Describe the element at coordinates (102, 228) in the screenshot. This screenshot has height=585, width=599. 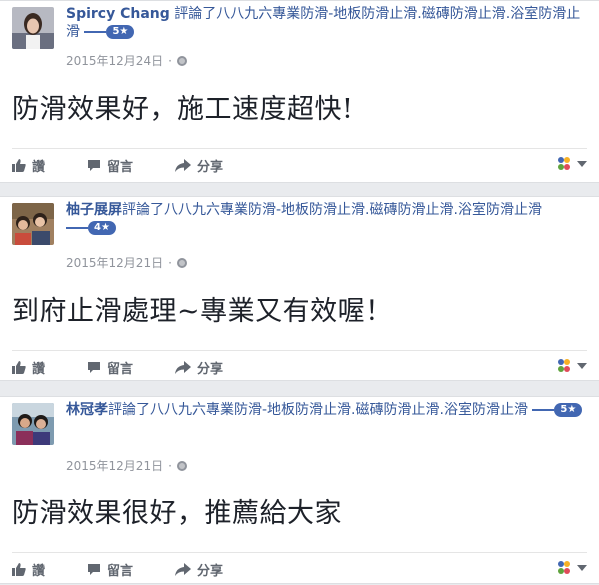
I see `rating-badge: 4★` at that location.